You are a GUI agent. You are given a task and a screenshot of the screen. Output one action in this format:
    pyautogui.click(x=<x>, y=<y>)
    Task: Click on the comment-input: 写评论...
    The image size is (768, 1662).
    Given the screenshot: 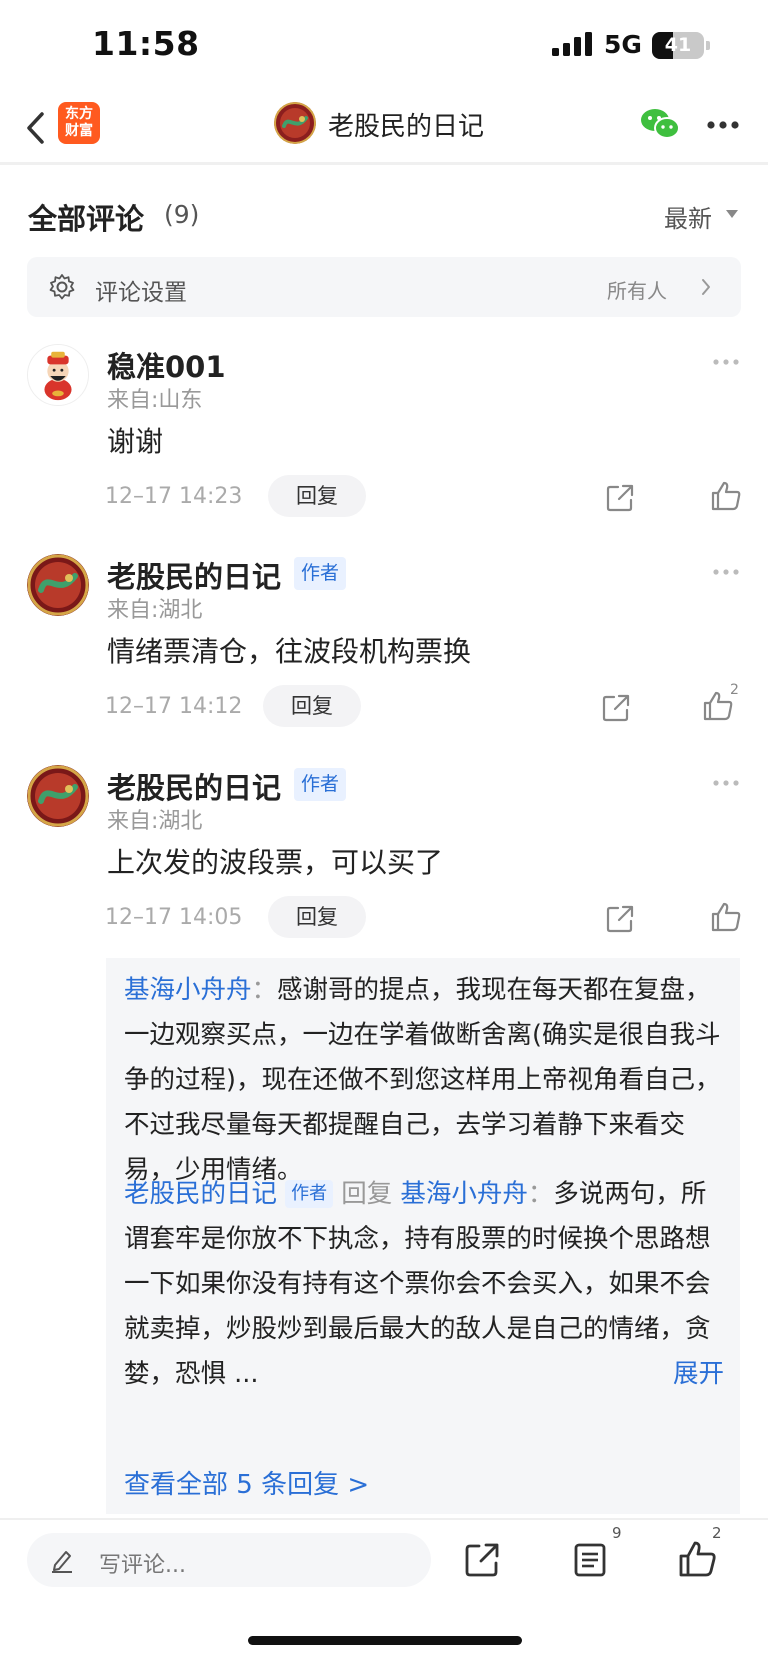 What is the action you would take?
    pyautogui.click(x=229, y=1560)
    